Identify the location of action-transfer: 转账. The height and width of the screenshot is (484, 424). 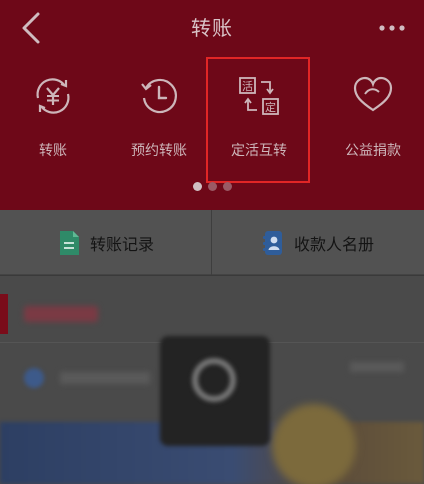
(54, 124).